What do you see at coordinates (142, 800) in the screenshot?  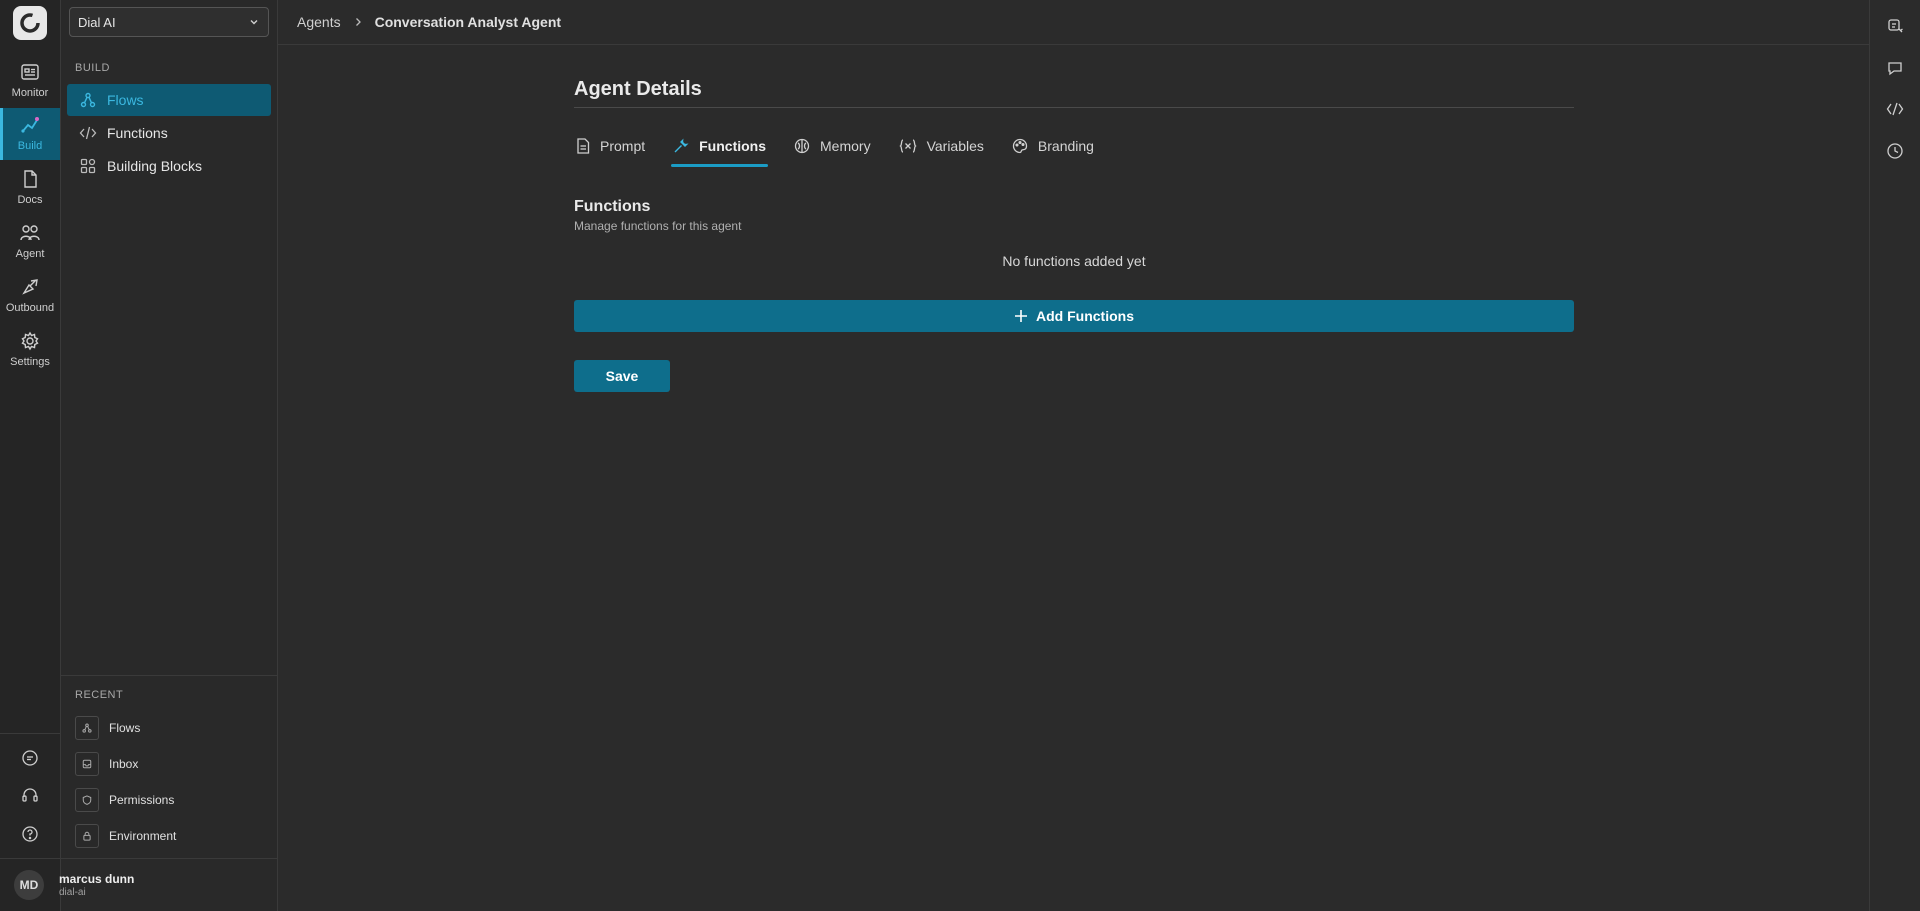 I see `recent-item-label: Permissions` at bounding box center [142, 800].